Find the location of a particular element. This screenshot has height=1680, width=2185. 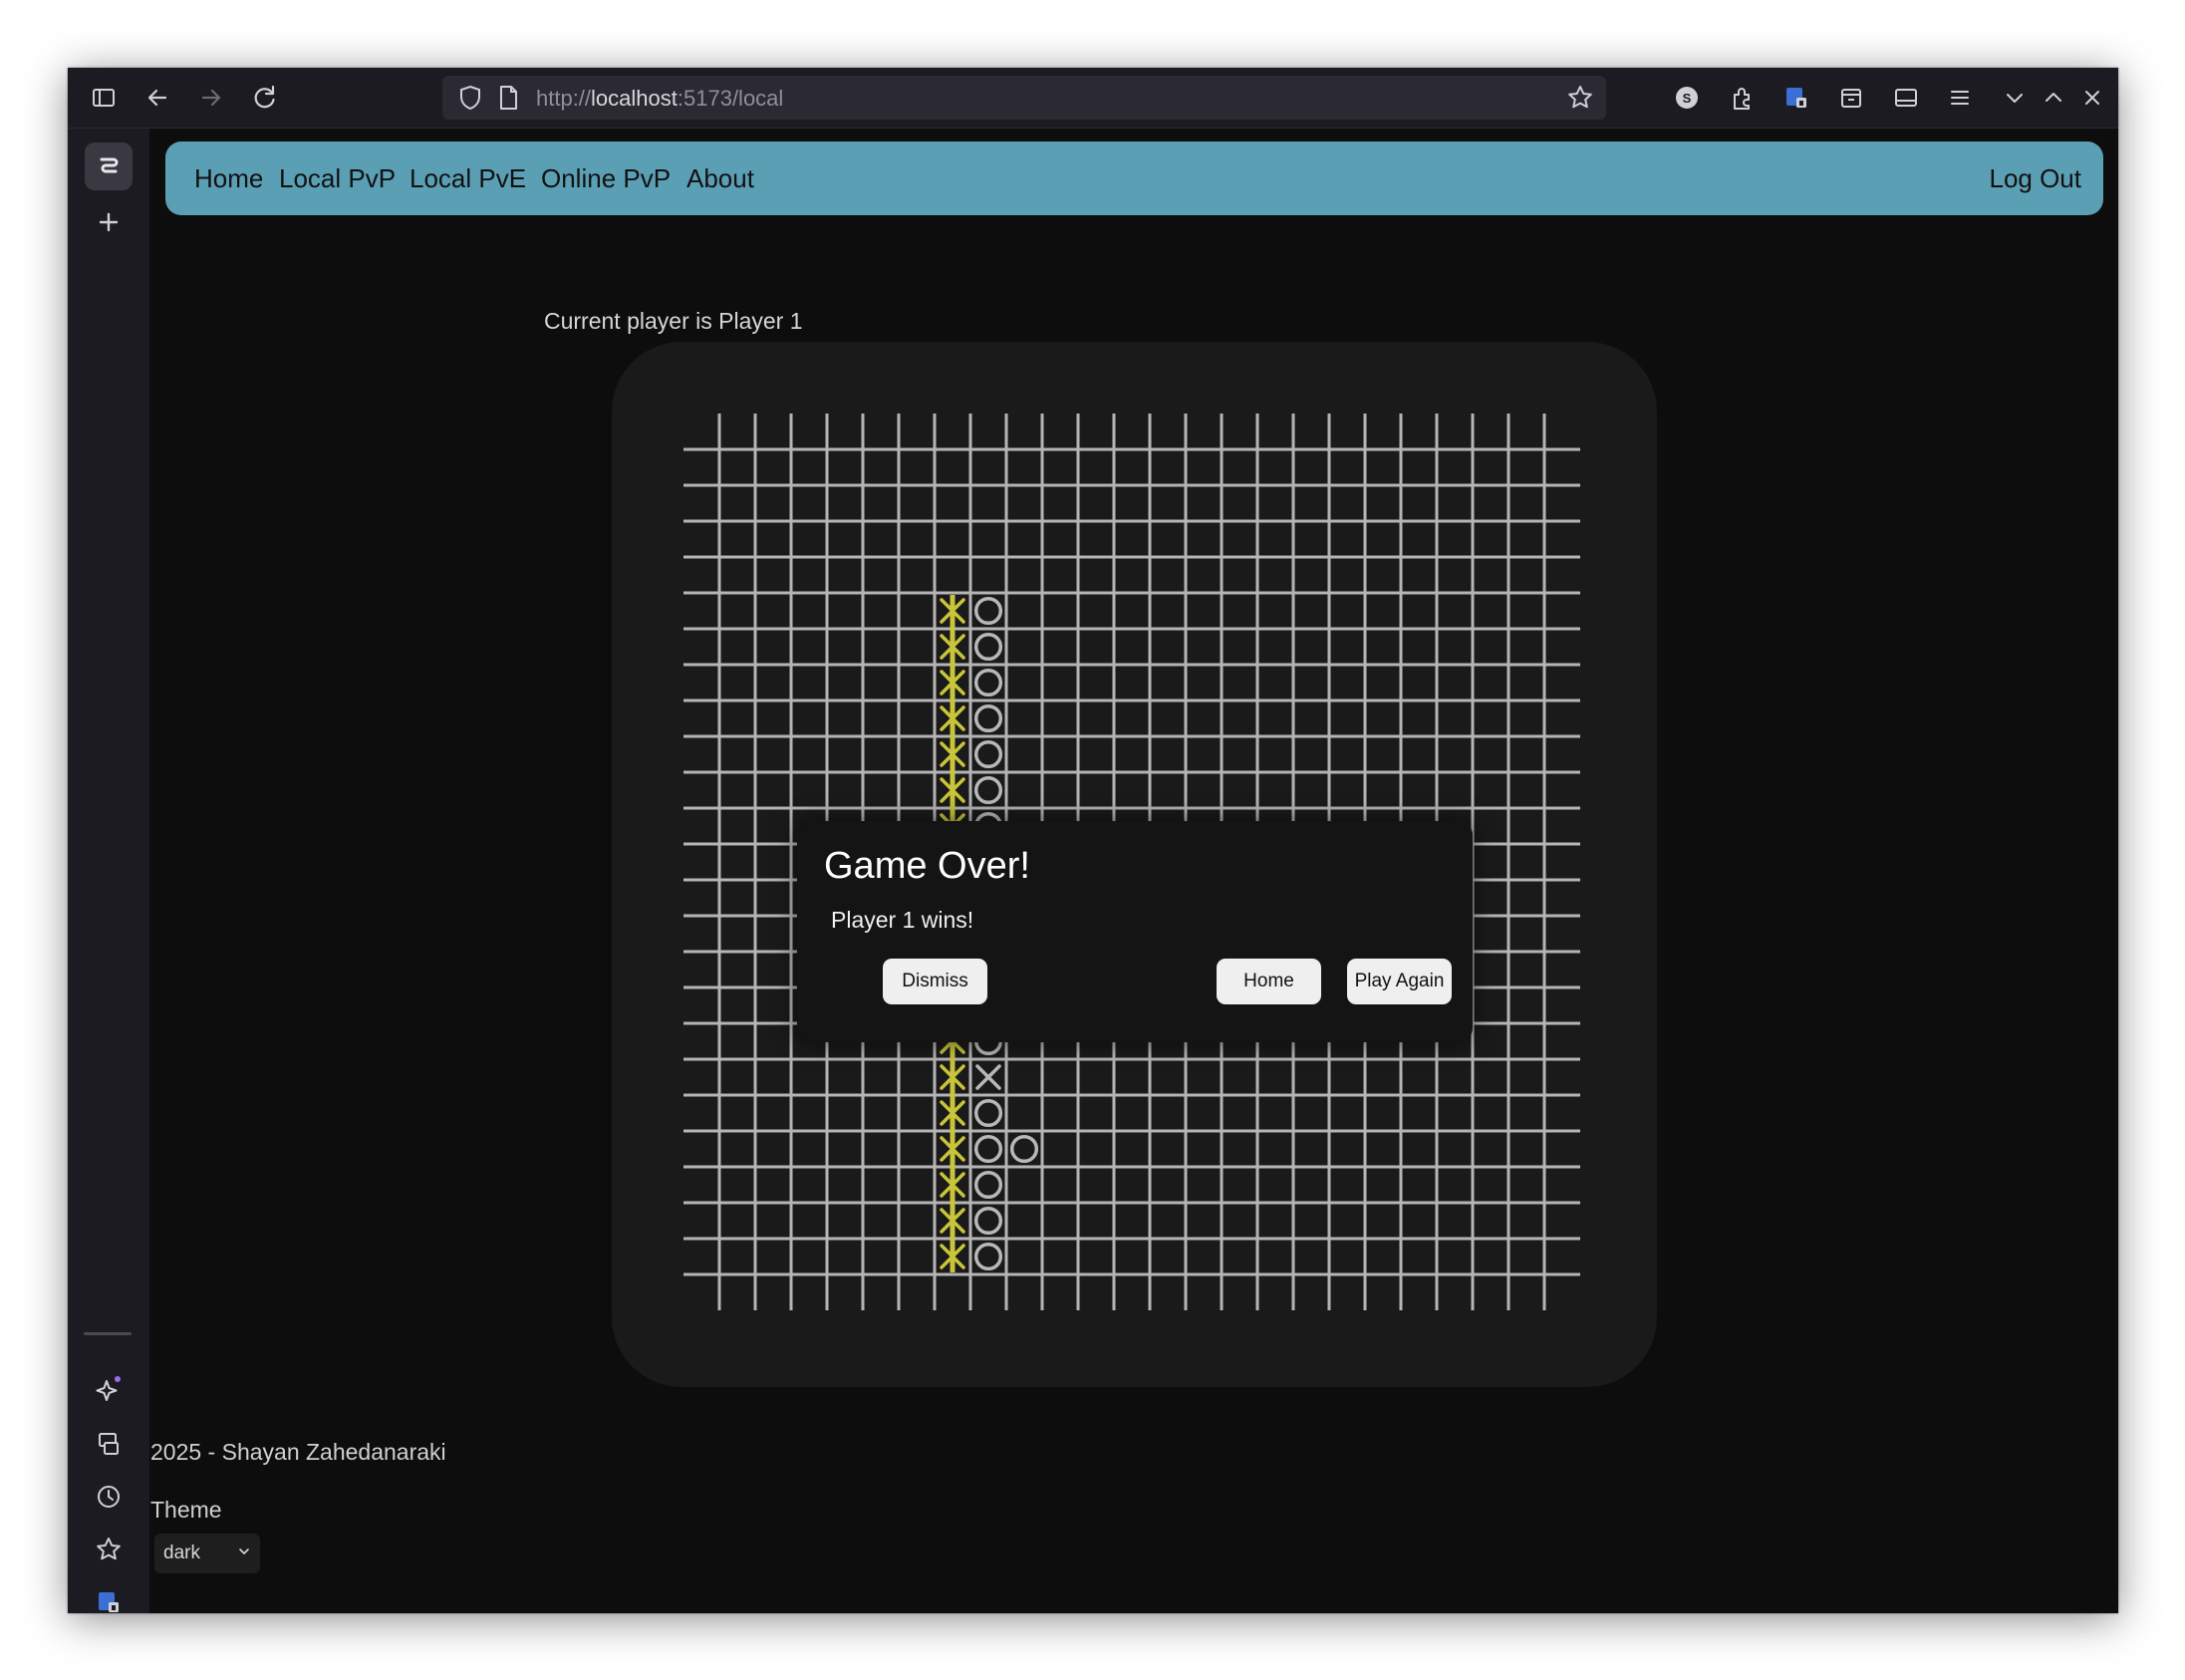

app-logo-icon is located at coordinates (109, 166).